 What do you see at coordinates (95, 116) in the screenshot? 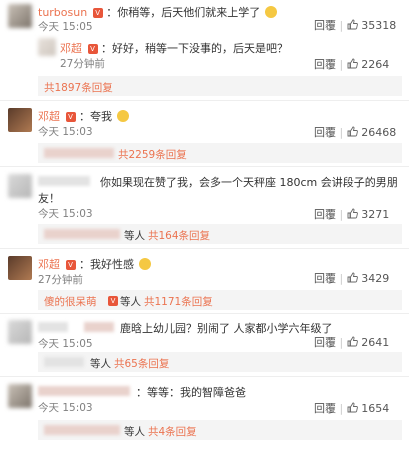
I see `comment-text: ：夸我` at bounding box center [95, 116].